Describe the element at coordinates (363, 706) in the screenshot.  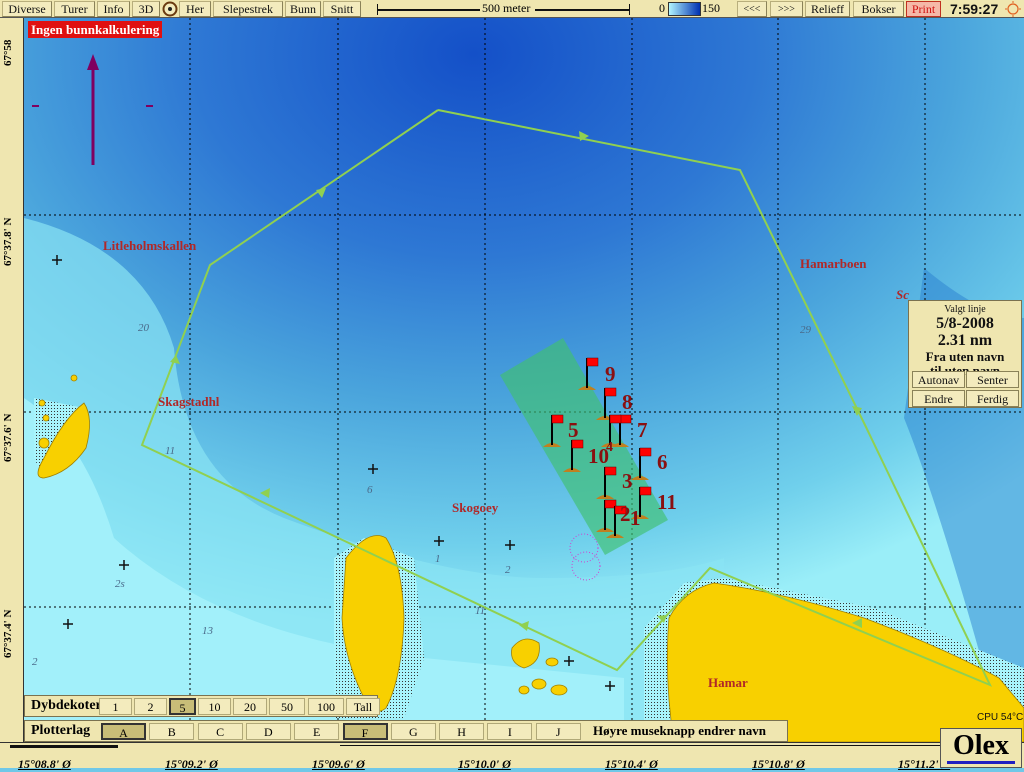
I see `dybdekoter-option-Tall: Tall` at that location.